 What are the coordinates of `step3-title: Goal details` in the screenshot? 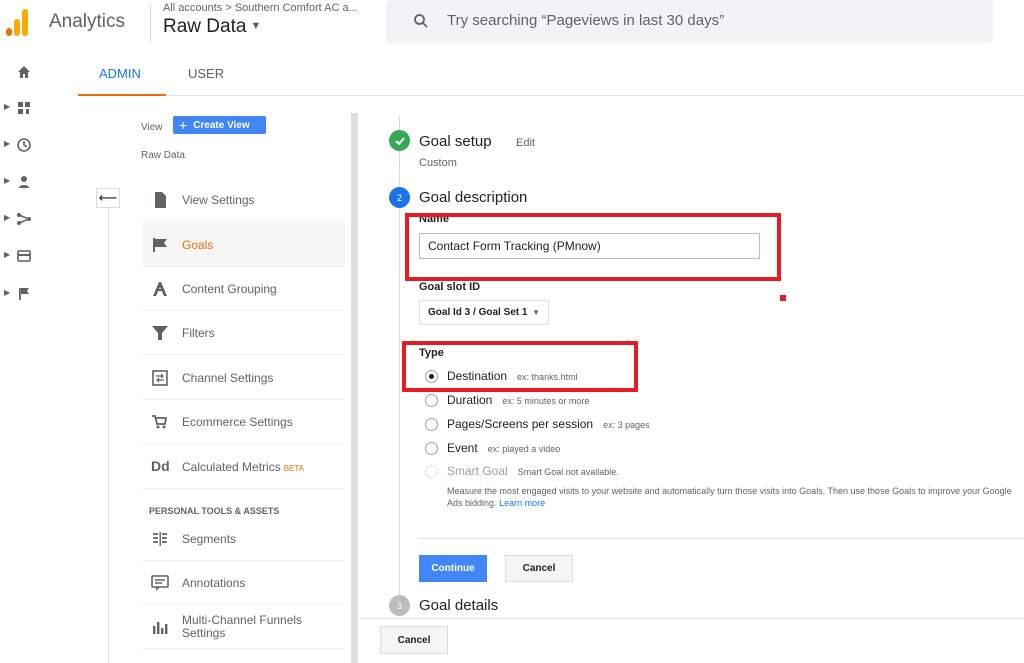 It's located at (459, 605).